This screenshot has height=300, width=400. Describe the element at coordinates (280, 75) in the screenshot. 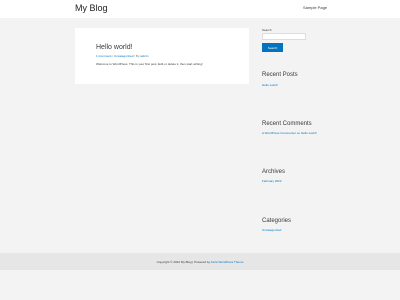

I see `recent-posts-title: Recent Posts` at that location.